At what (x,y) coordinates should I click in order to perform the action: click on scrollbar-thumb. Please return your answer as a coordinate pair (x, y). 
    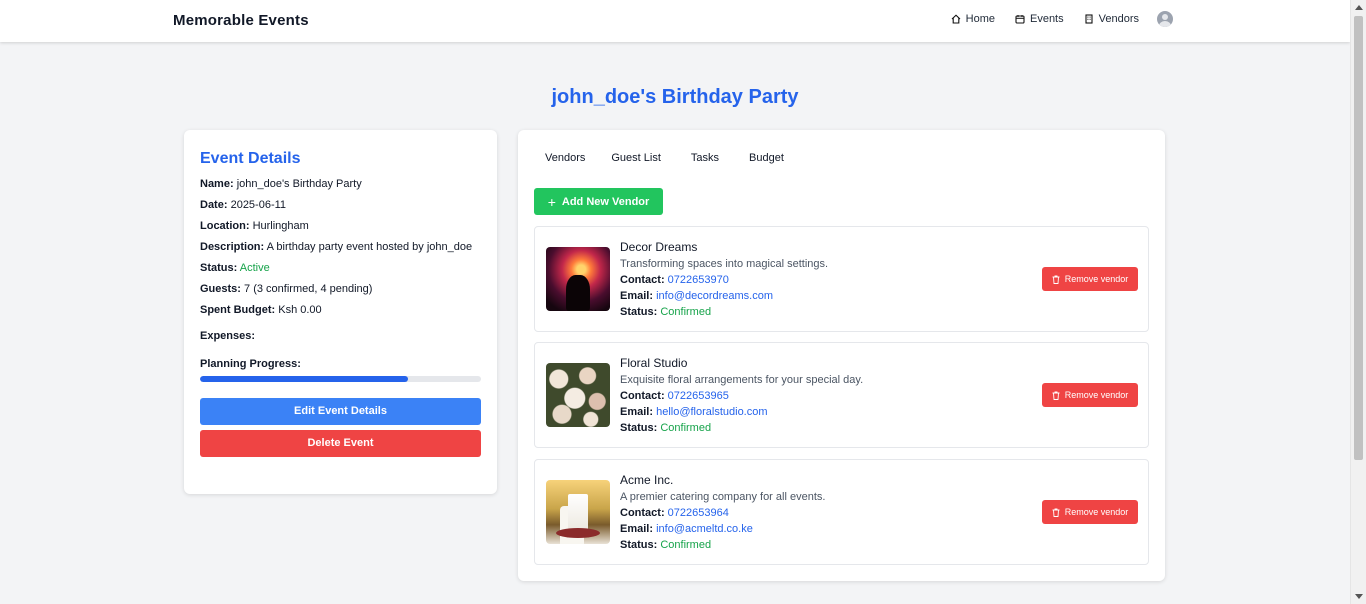
    Looking at the image, I should click on (1358, 238).